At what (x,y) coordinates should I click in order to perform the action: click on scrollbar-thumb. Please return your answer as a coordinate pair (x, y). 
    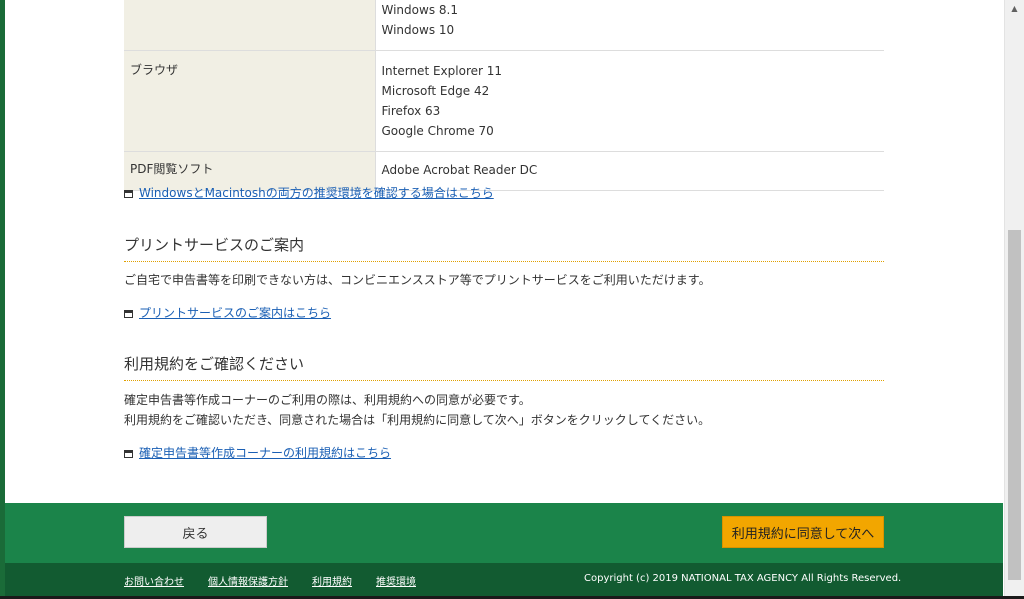
    Looking at the image, I should click on (1014, 405).